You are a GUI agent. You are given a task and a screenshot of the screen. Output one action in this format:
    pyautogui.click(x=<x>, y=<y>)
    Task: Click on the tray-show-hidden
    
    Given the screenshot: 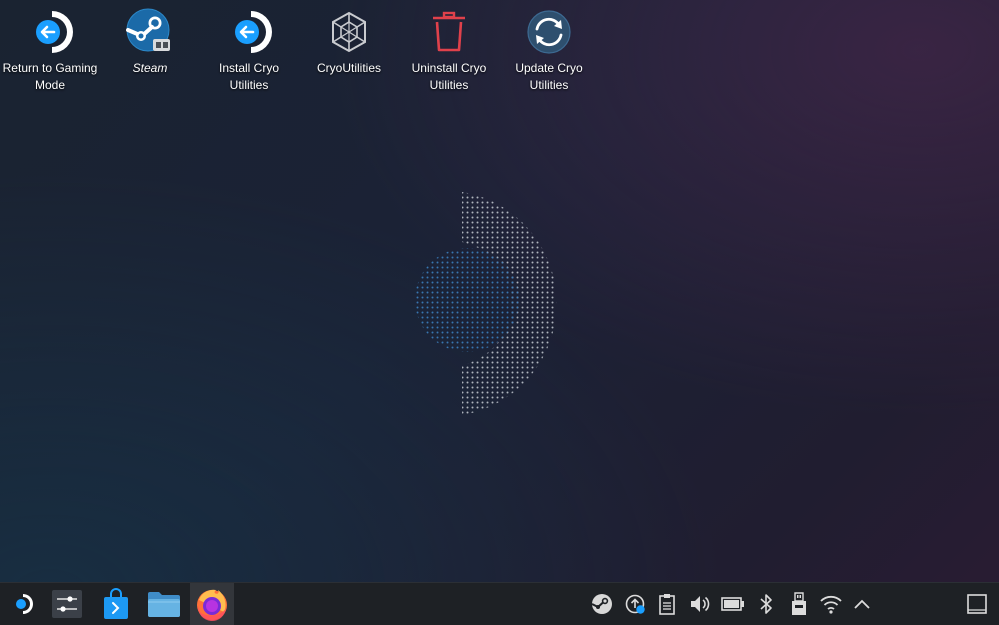 What is the action you would take?
    pyautogui.click(x=862, y=604)
    